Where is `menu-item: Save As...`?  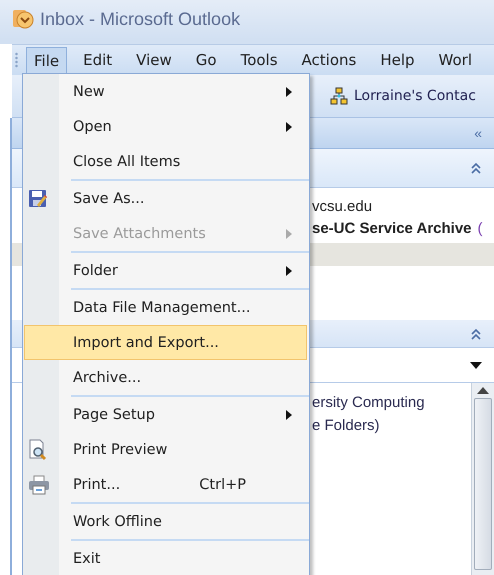
menu-item: Save As... is located at coordinates (165, 198).